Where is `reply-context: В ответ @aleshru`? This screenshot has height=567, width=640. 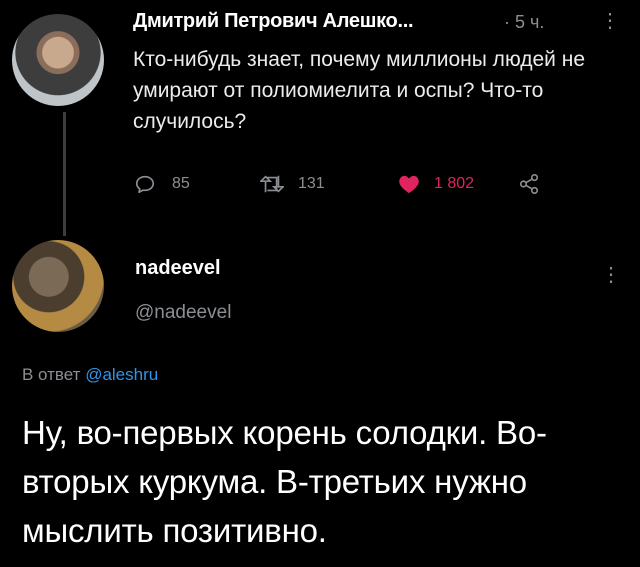
reply-context: В ответ @aleshru is located at coordinates (90, 375).